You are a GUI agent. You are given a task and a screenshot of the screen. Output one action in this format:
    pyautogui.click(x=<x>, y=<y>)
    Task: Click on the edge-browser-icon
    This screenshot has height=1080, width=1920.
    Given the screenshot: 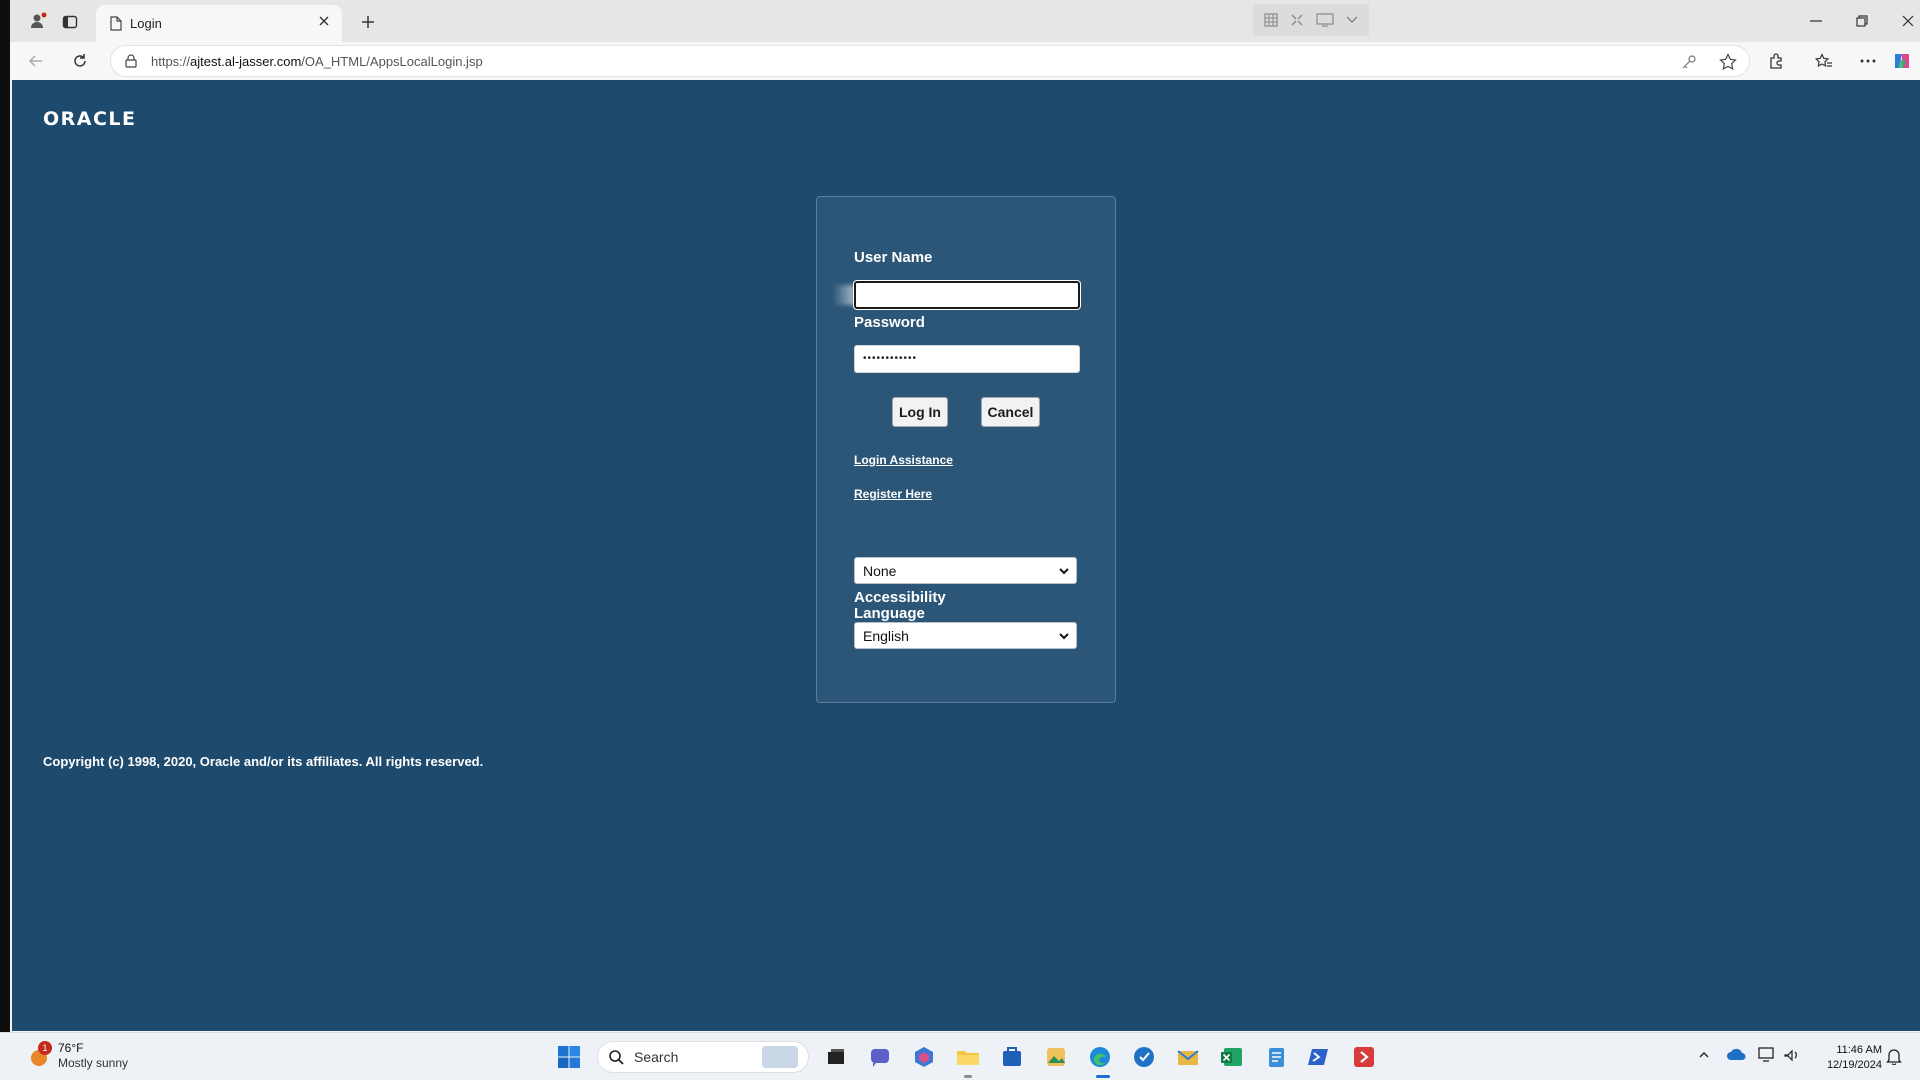 What is the action you would take?
    pyautogui.click(x=1100, y=1057)
    